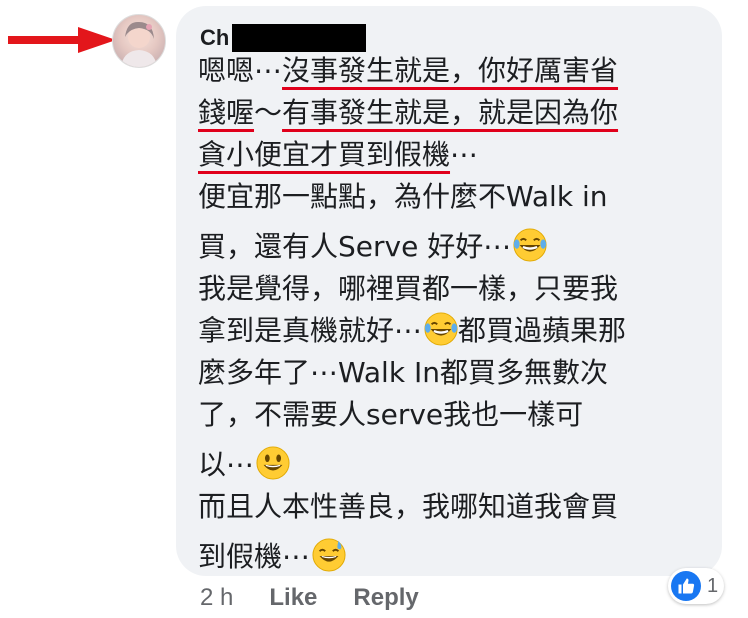  What do you see at coordinates (293, 598) in the screenshot?
I see `like-button: Like` at bounding box center [293, 598].